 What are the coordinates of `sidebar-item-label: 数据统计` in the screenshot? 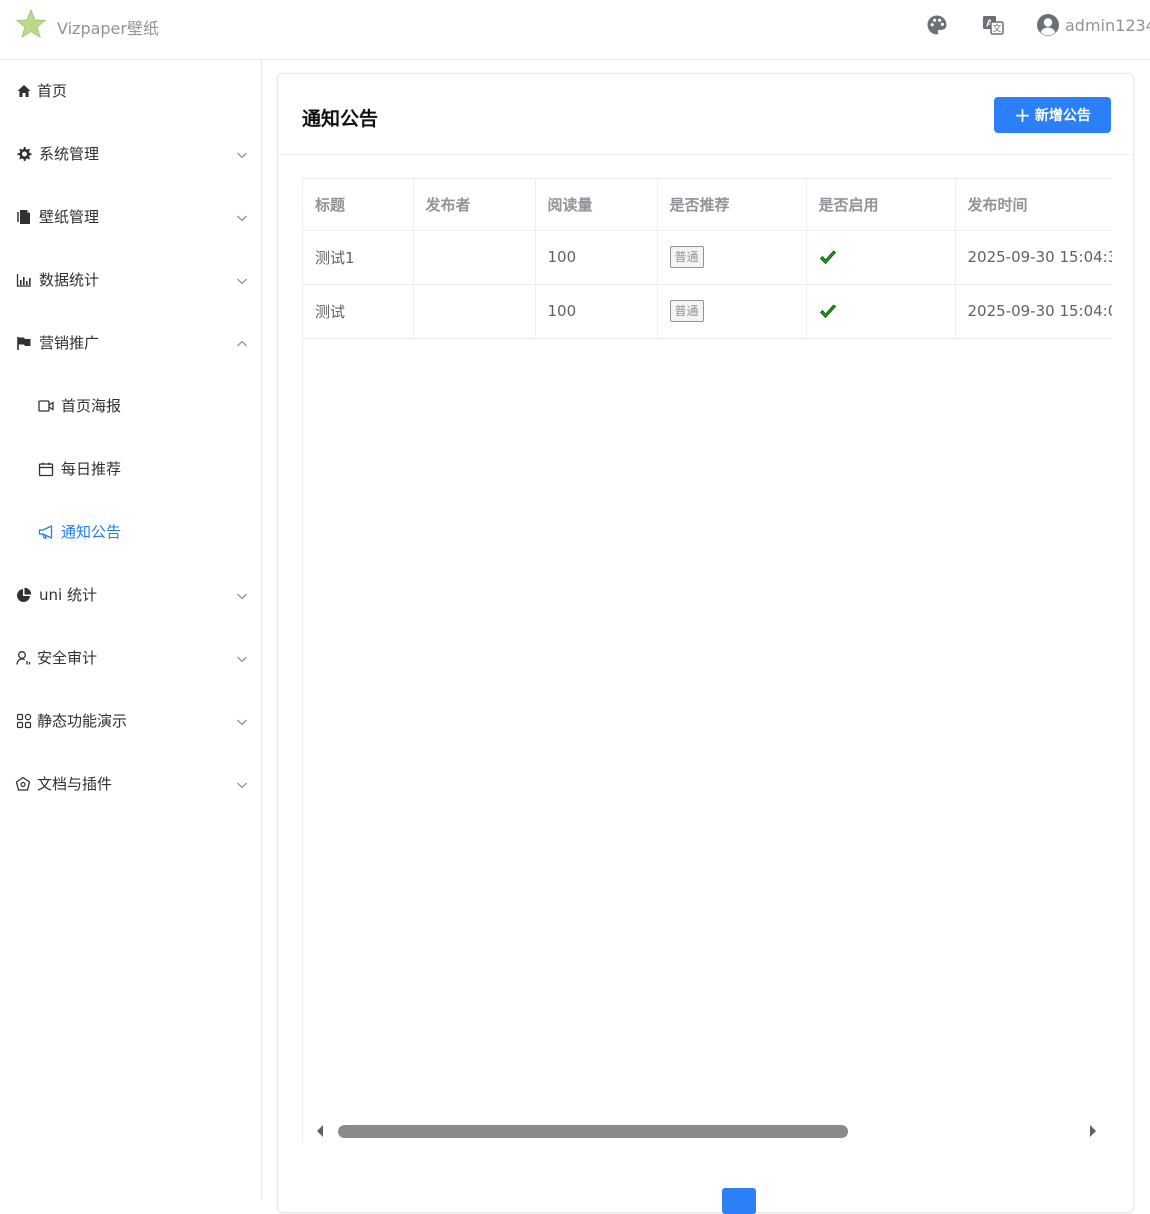 It's located at (69, 280).